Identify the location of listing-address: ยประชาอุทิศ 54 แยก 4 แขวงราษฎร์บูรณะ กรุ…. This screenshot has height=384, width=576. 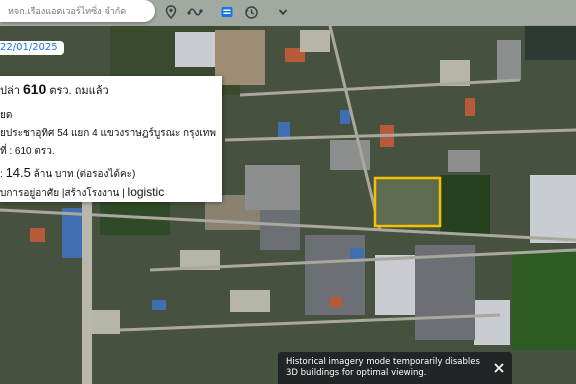
(108, 133).